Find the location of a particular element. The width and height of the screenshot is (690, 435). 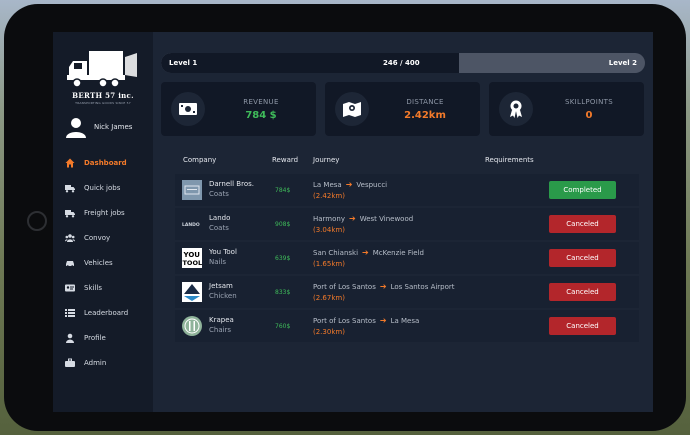

company-name: Darnell Bros. is located at coordinates (231, 184).